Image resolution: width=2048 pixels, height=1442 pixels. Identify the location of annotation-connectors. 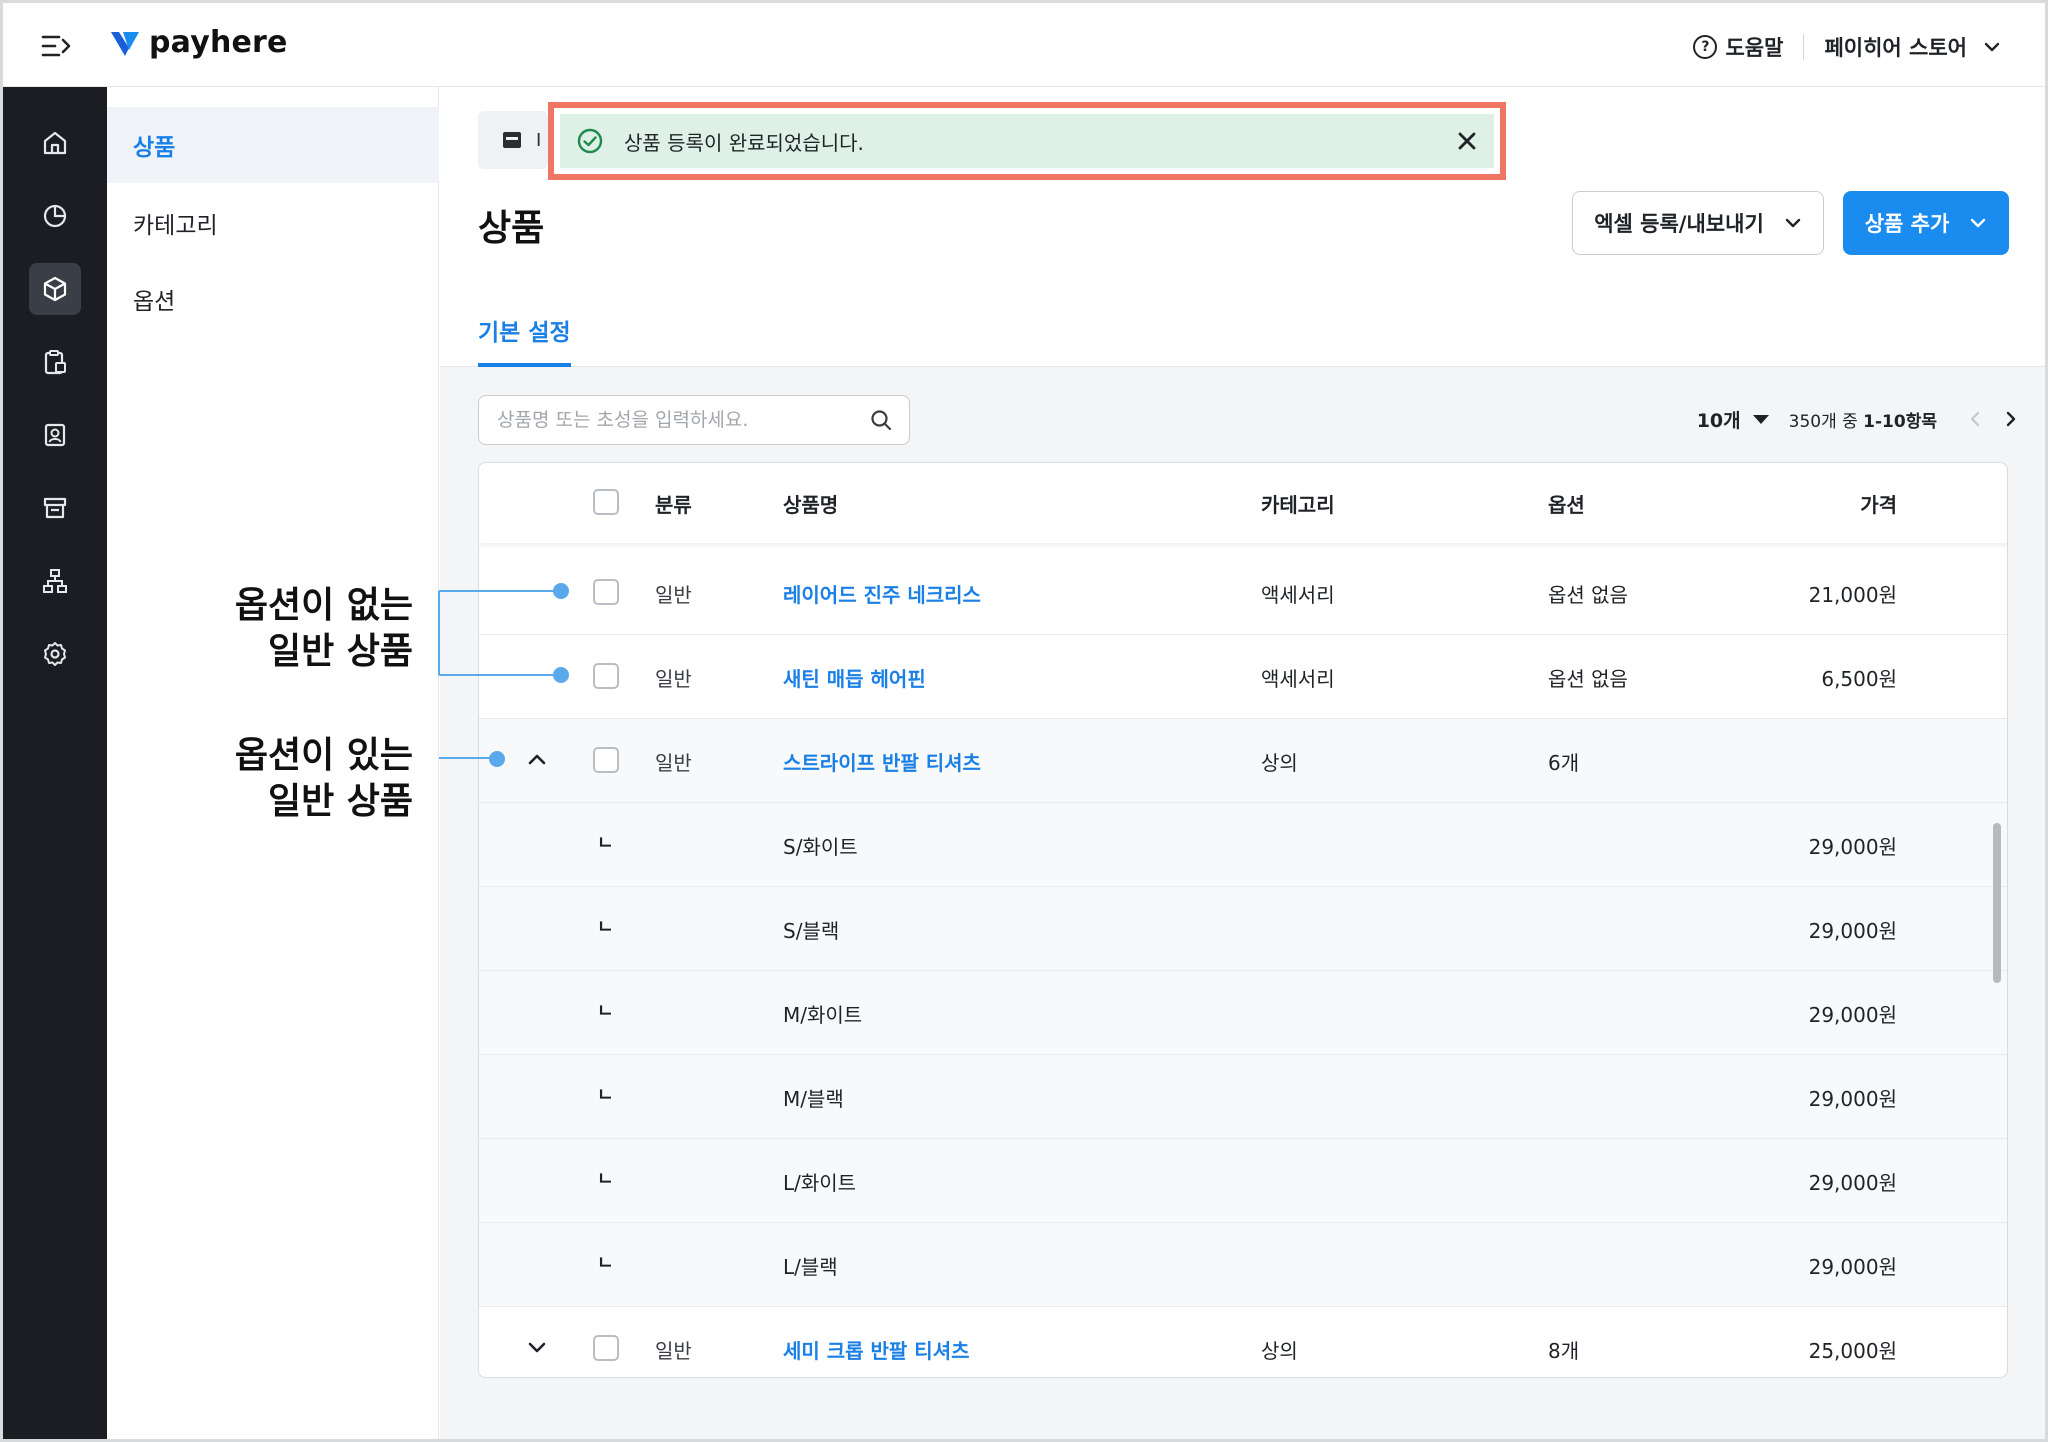
(503, 675).